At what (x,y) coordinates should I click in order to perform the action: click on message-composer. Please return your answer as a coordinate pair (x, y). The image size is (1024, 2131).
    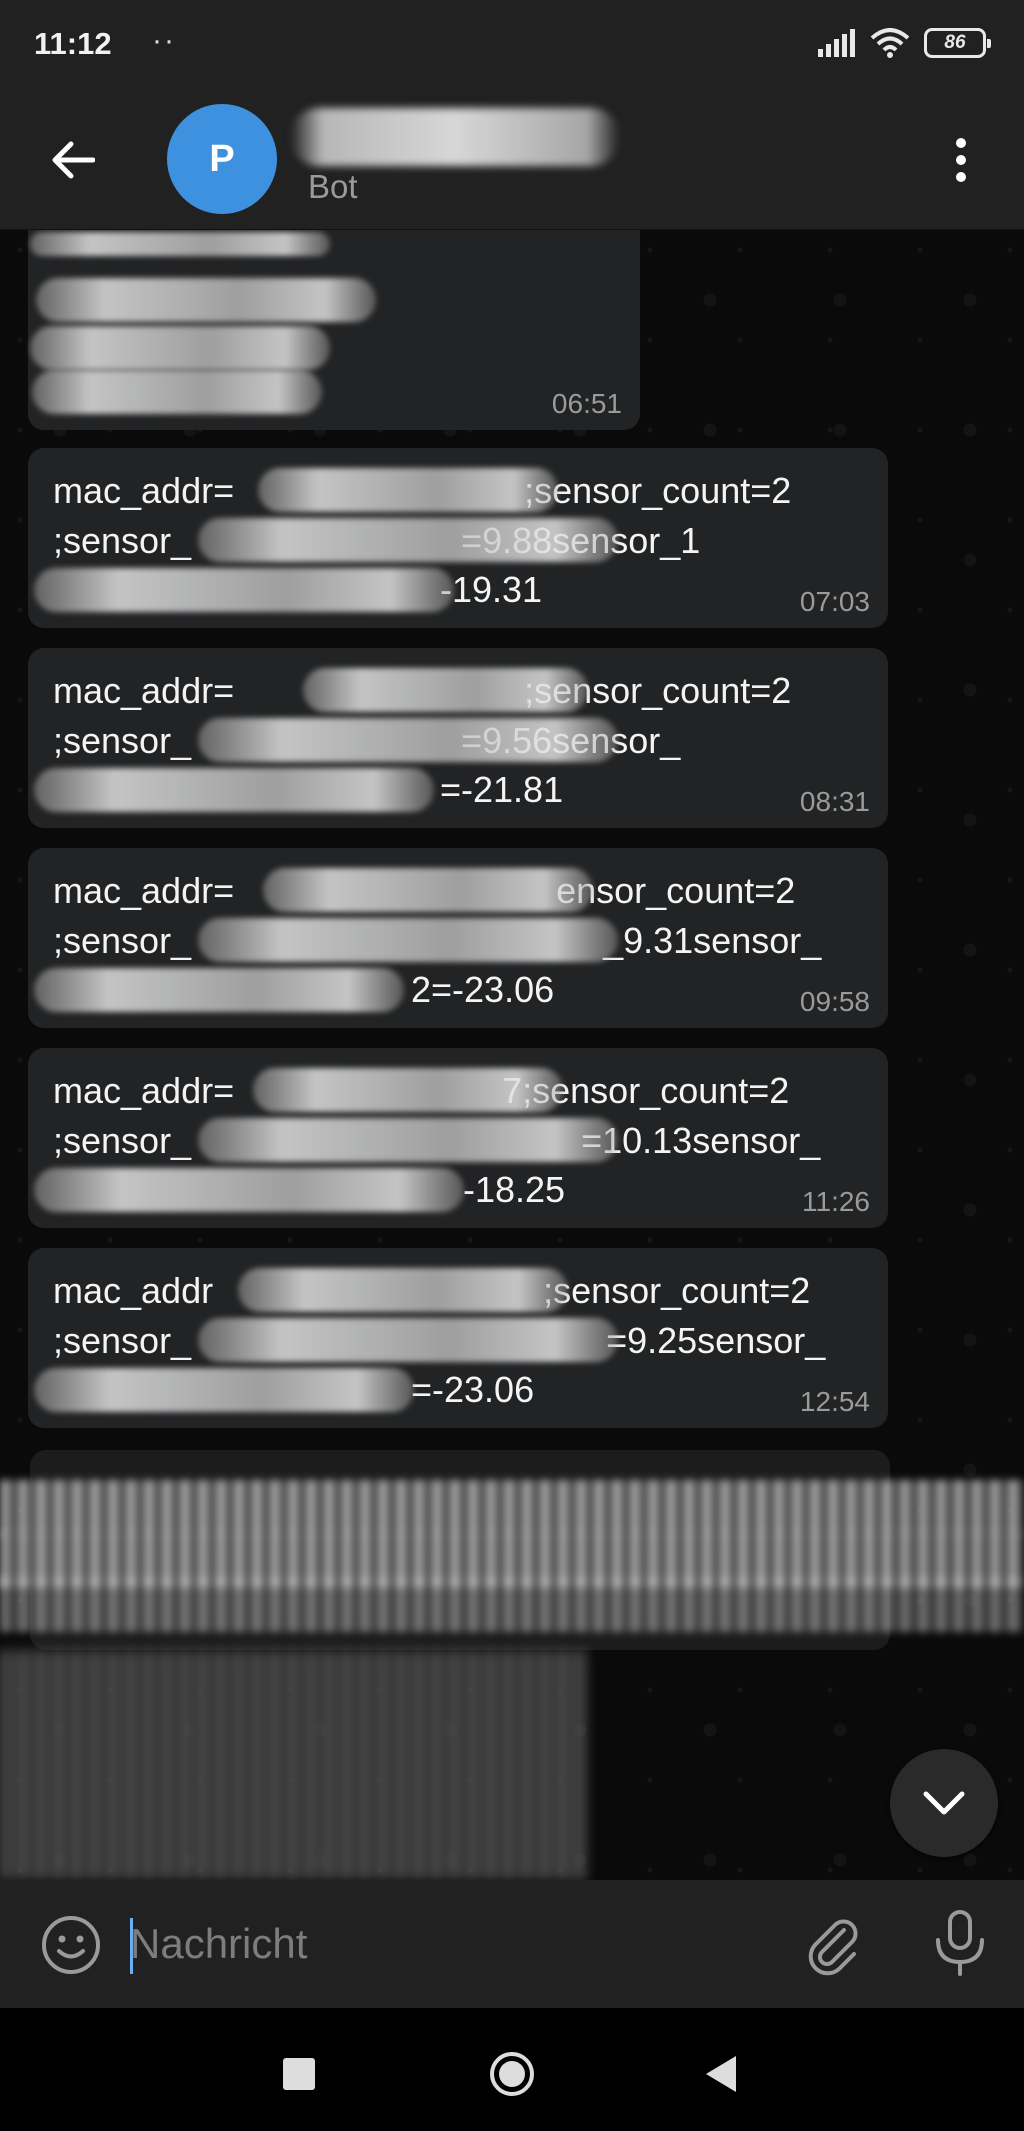
    Looking at the image, I should click on (512, 1944).